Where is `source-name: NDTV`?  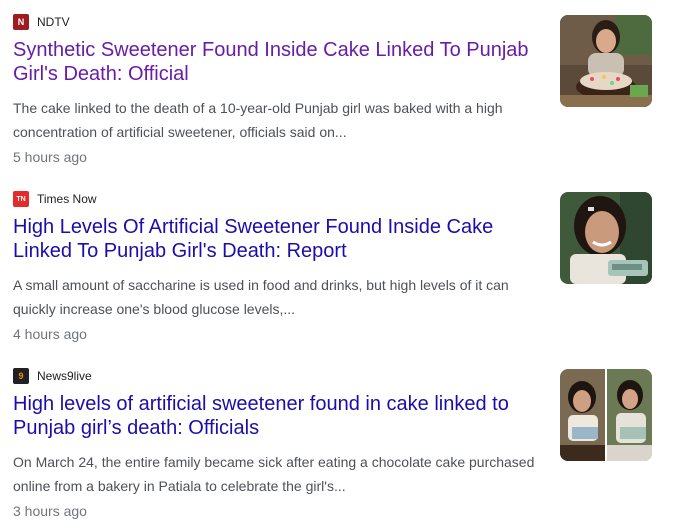 source-name: NDTV is located at coordinates (53, 22).